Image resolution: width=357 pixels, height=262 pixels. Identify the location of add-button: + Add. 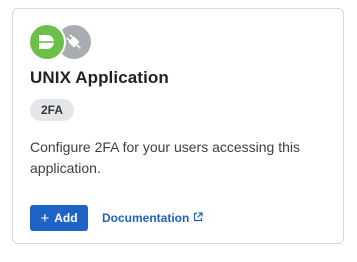
(59, 218).